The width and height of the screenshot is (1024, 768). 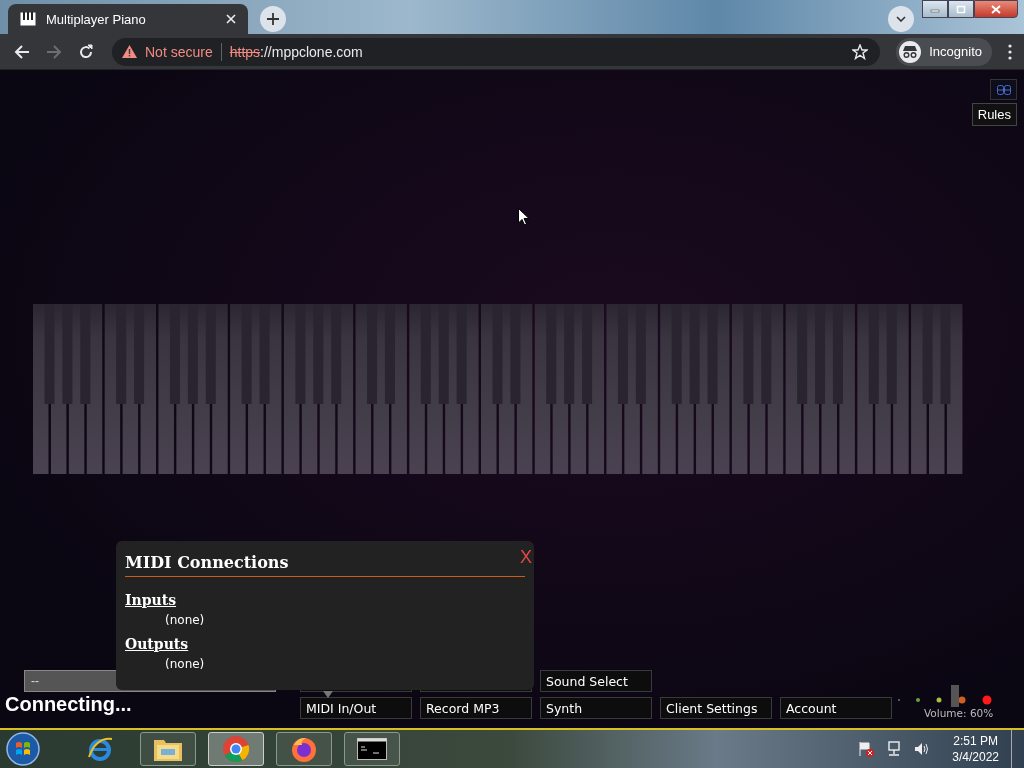 What do you see at coordinates (496, 51) in the screenshot?
I see `address-bar: Not secure https://mppclone.com` at bounding box center [496, 51].